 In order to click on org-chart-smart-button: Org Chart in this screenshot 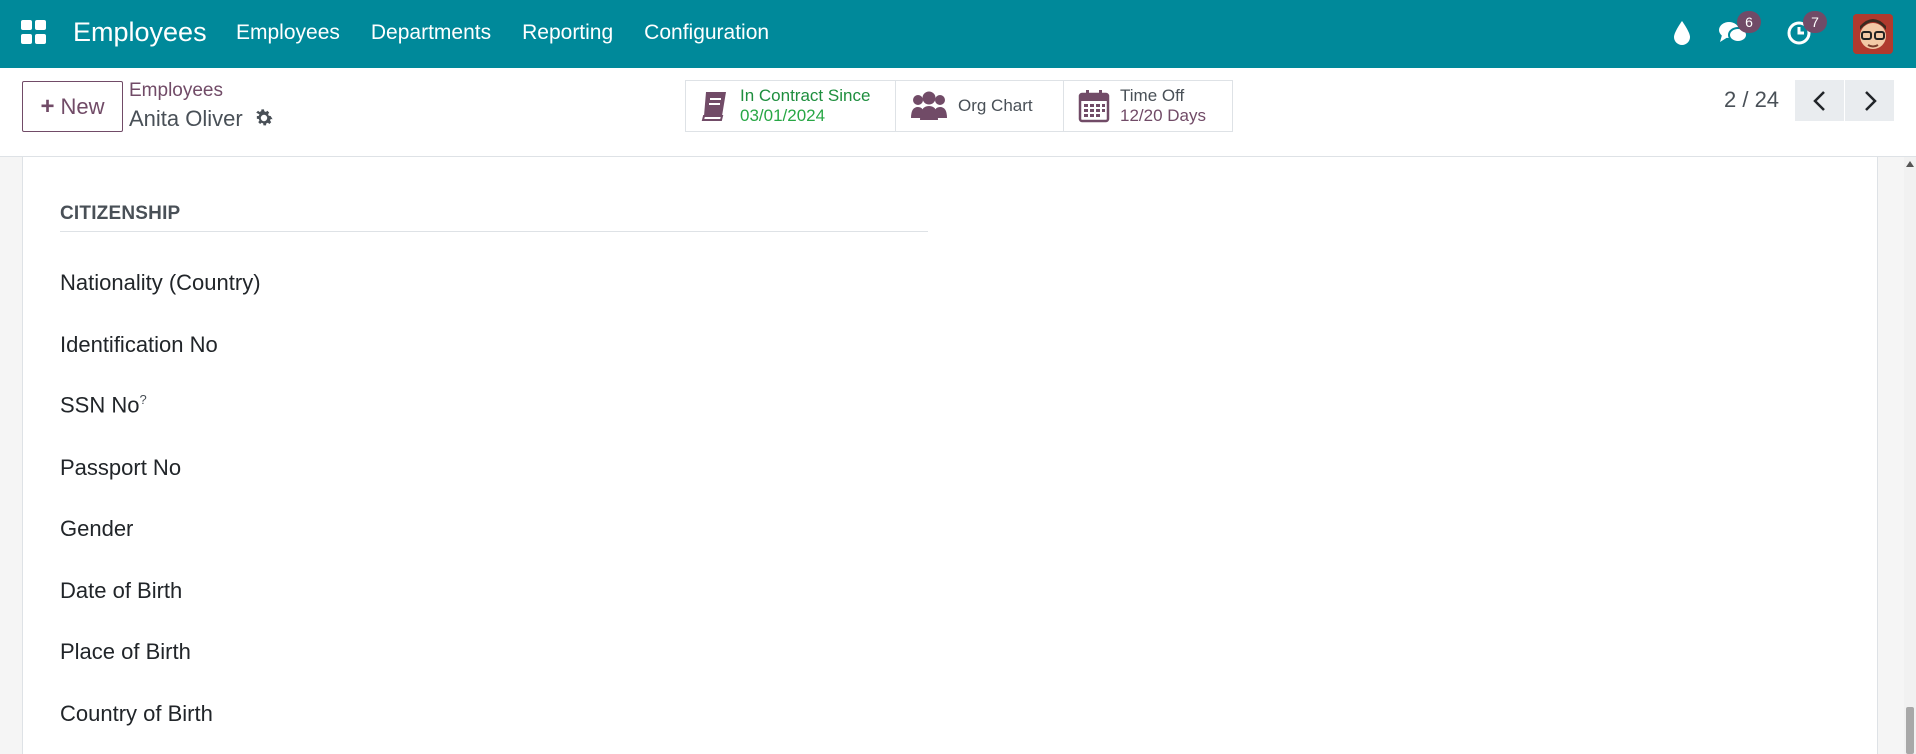, I will do `click(980, 106)`.